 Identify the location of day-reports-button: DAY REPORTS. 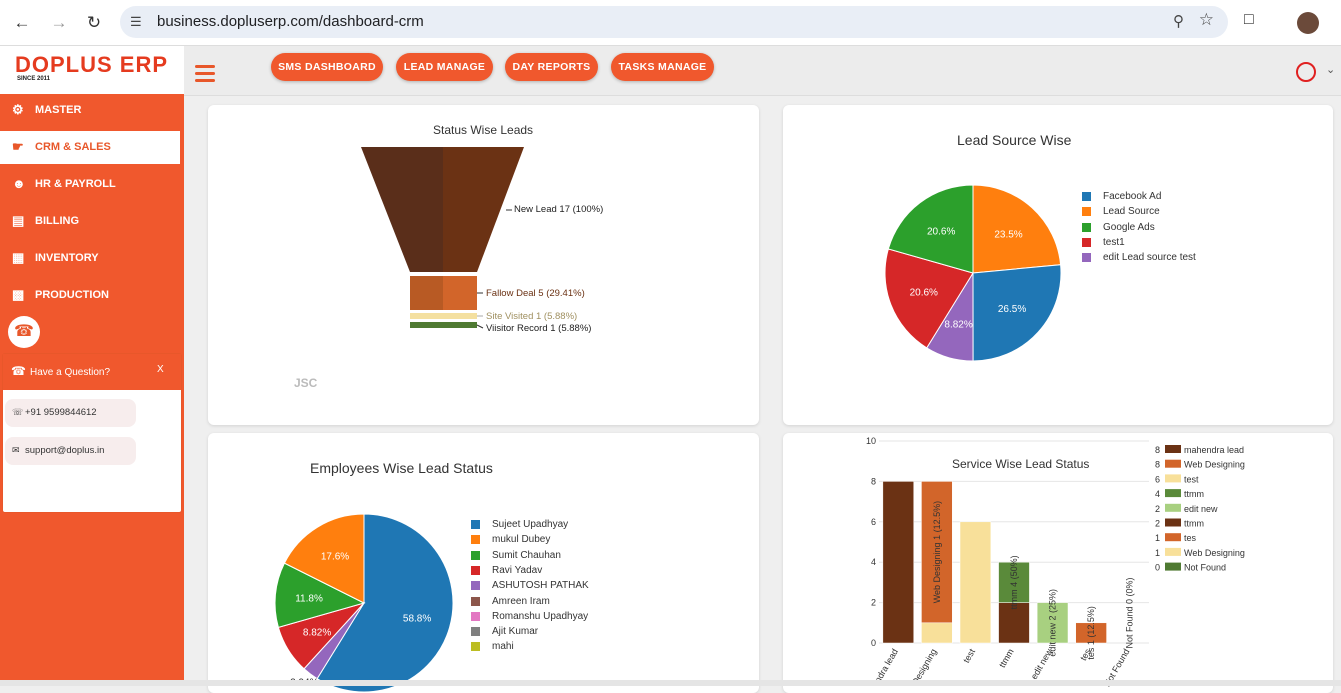
(551, 67).